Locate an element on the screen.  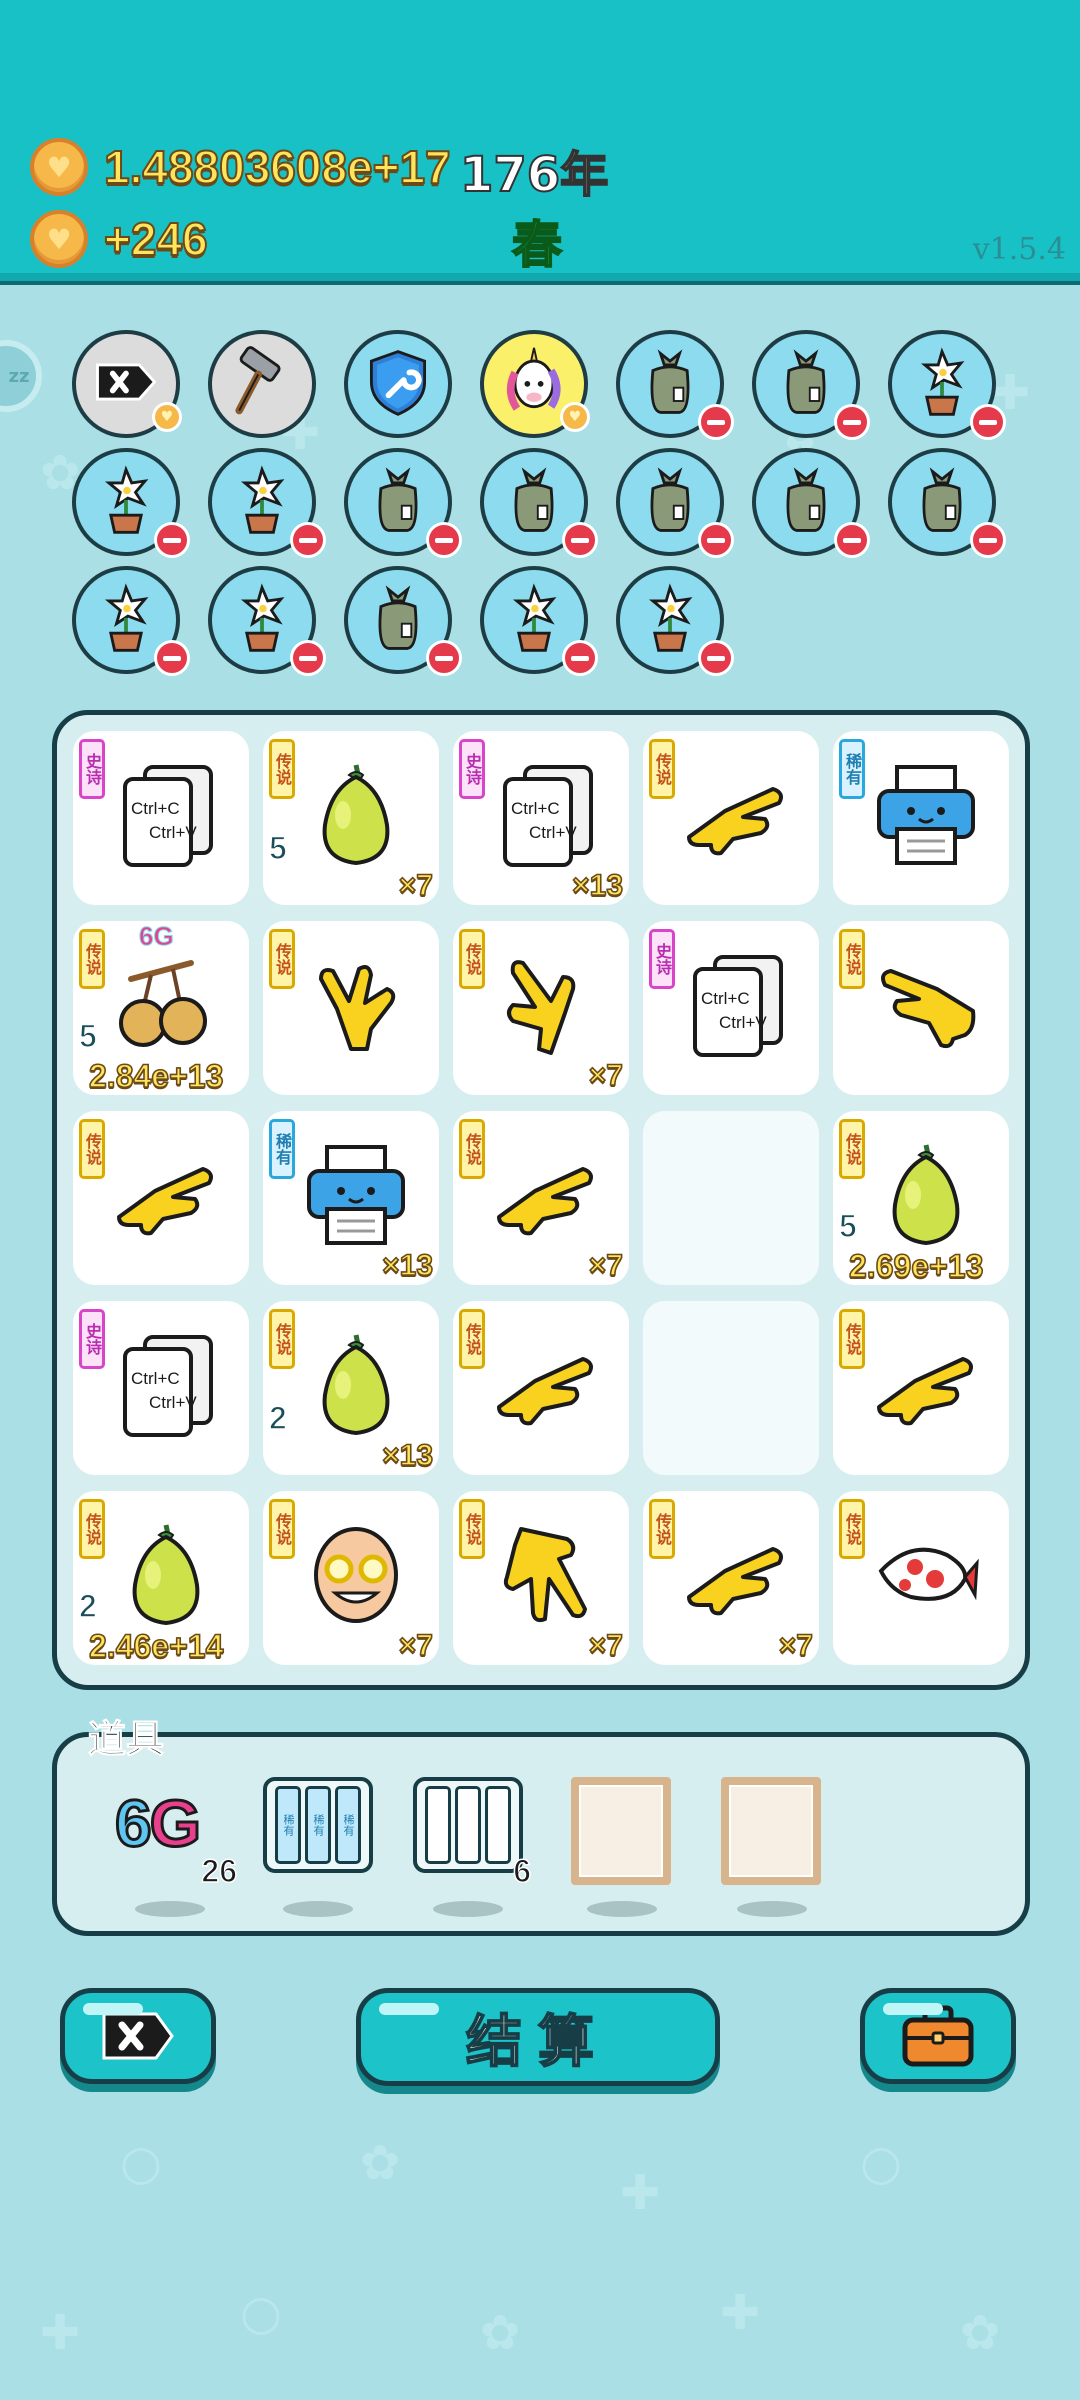
board-cell-pointing-hand-up: 传说 is located at coordinates (351, 1008).